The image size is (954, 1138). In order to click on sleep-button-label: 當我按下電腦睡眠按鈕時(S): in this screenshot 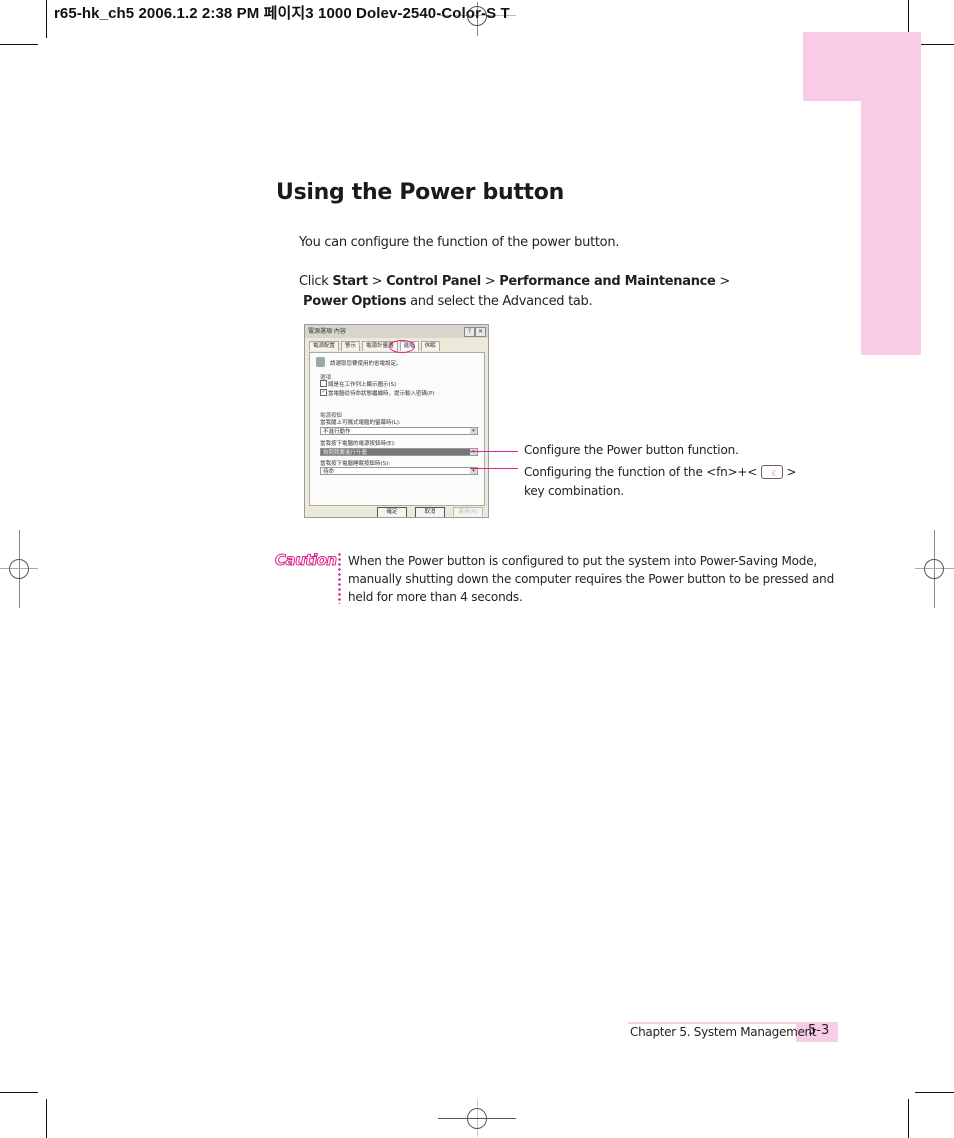, I will do `click(355, 464)`.